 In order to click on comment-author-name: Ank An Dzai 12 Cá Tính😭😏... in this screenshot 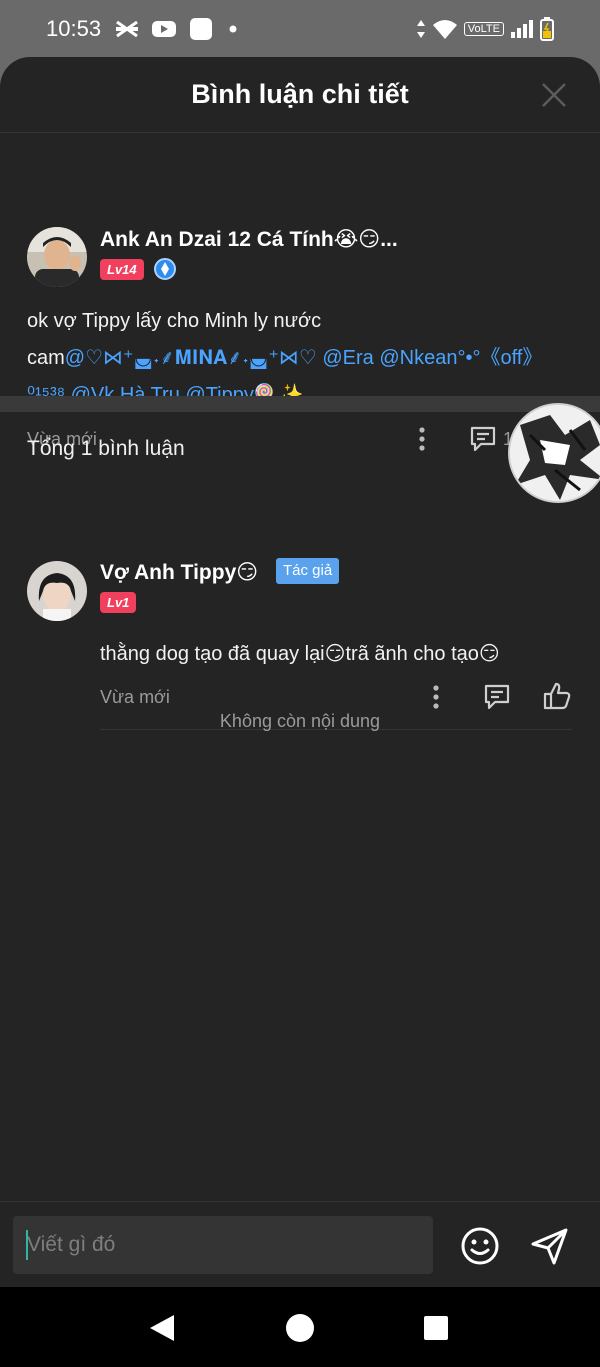, I will do `click(249, 239)`.